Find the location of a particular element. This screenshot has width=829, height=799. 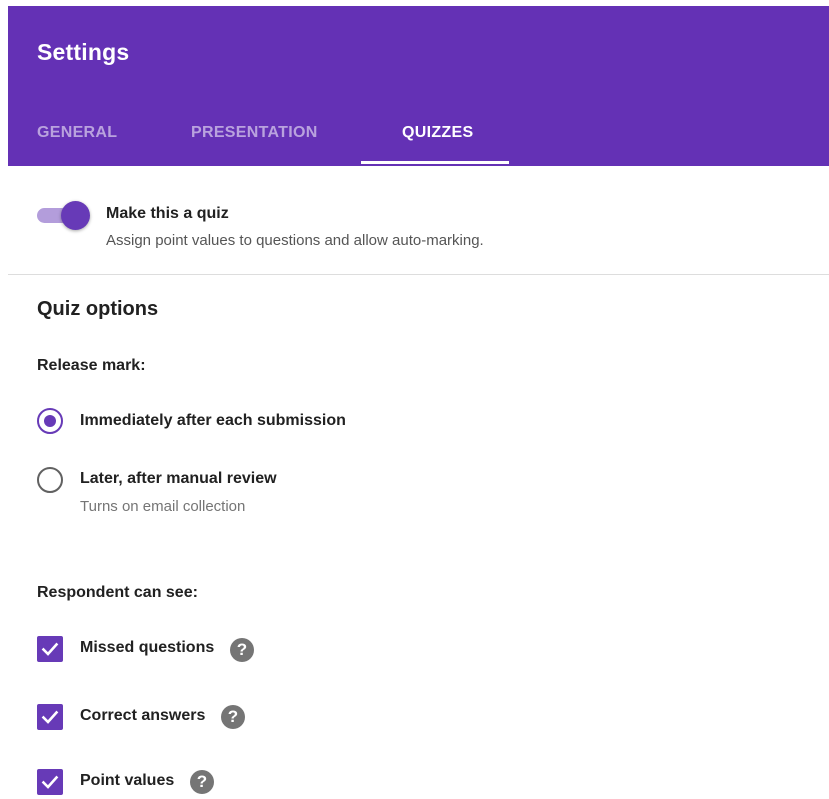

release-mark-label: Release mark: is located at coordinates (91, 365).